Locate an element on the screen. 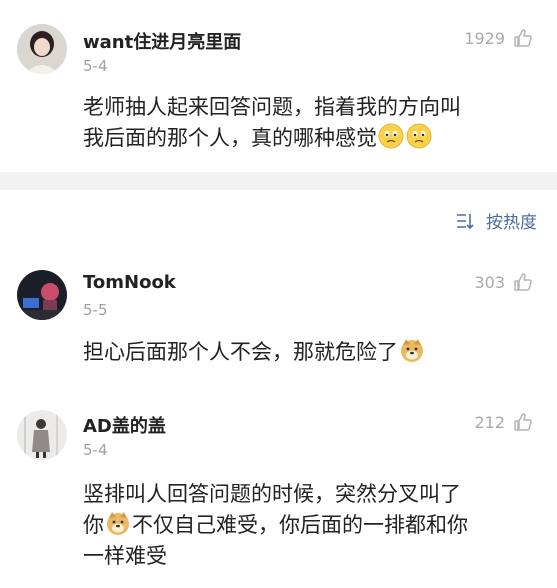  like-count: 303 is located at coordinates (489, 282).